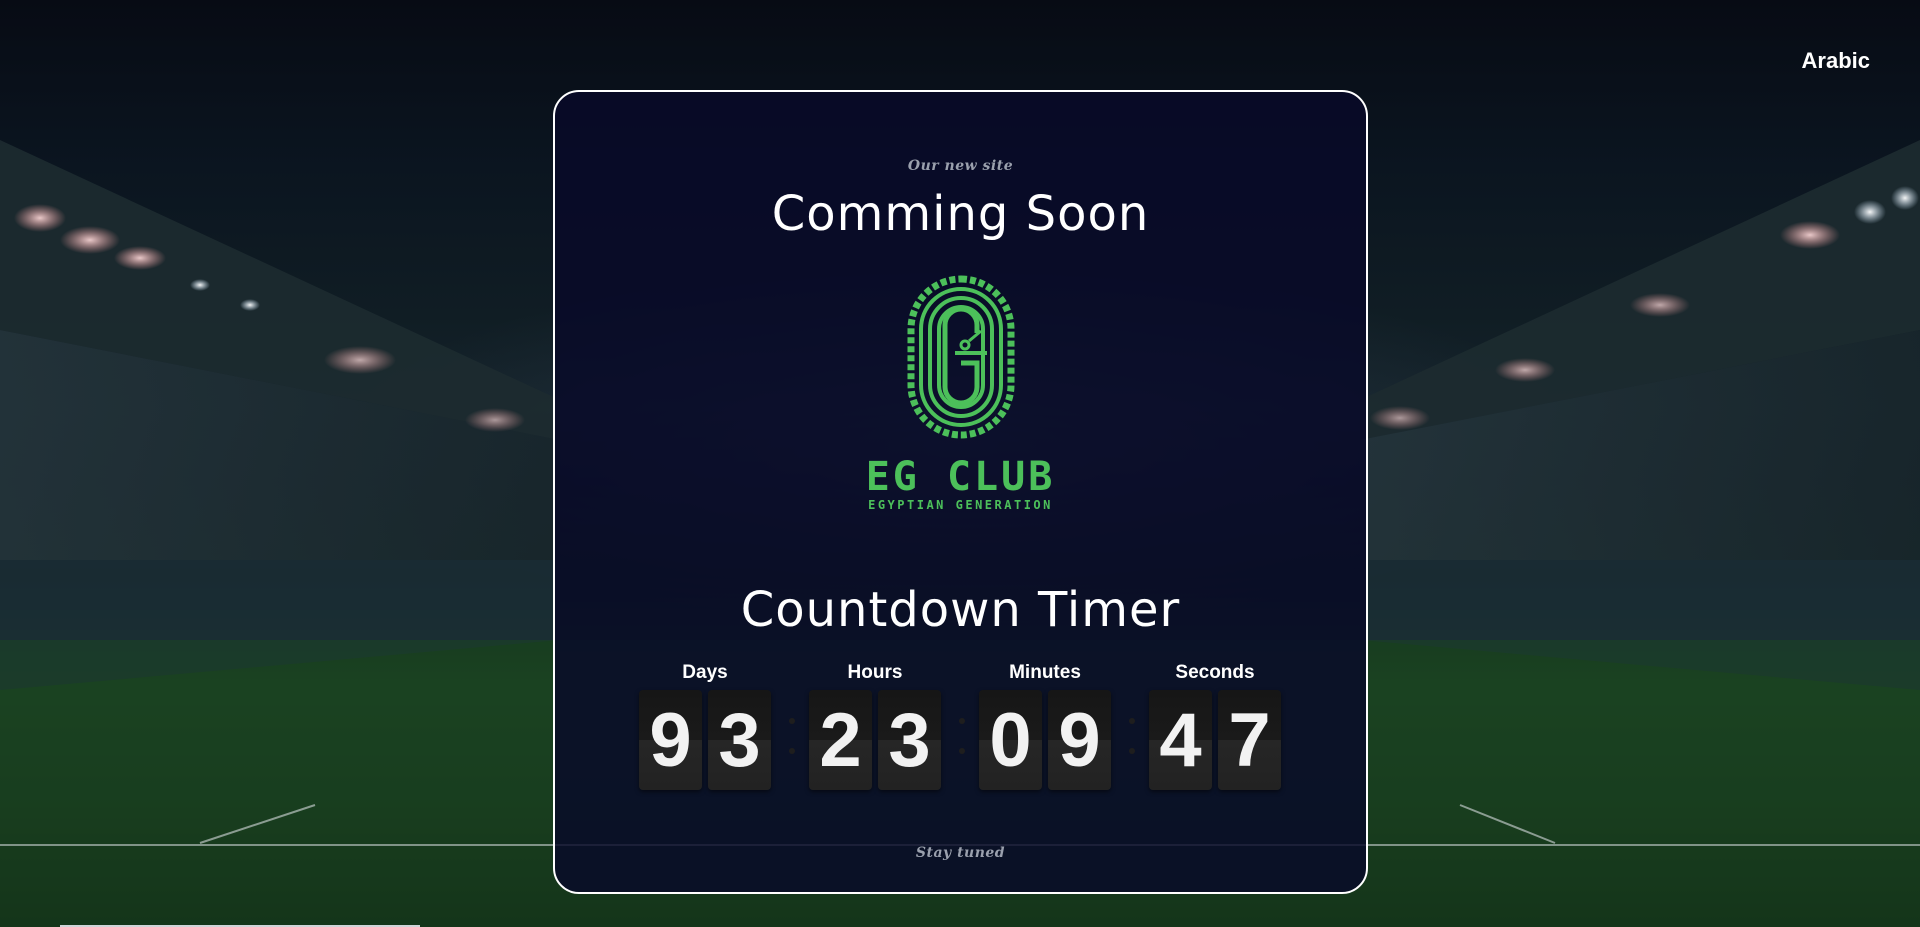 This screenshot has width=1920, height=927. I want to click on countdown-seconds: Seconds 4 7, so click(1215, 726).